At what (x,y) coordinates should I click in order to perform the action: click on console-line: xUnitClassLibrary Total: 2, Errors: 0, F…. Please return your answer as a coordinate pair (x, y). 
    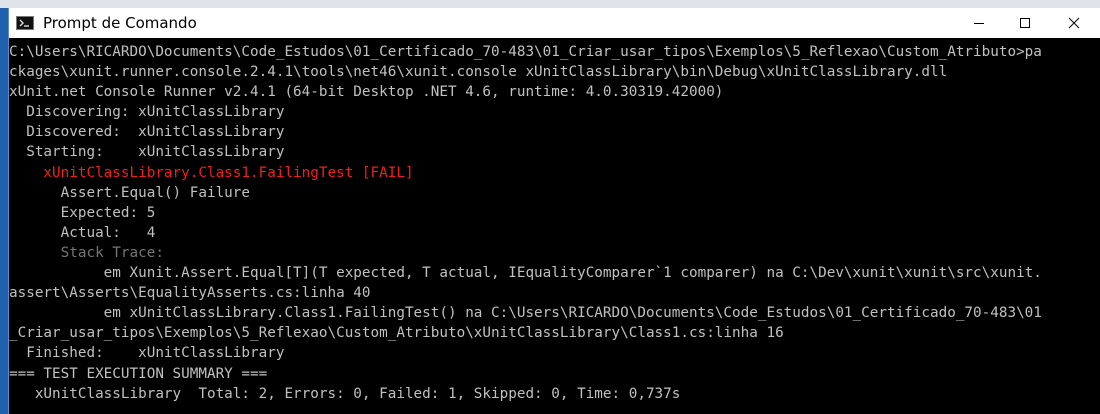
    Looking at the image, I should click on (345, 393).